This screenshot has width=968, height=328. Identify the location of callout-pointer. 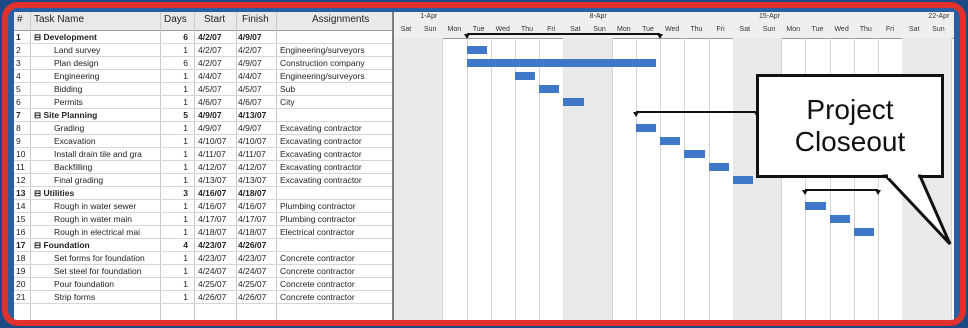
(917, 209).